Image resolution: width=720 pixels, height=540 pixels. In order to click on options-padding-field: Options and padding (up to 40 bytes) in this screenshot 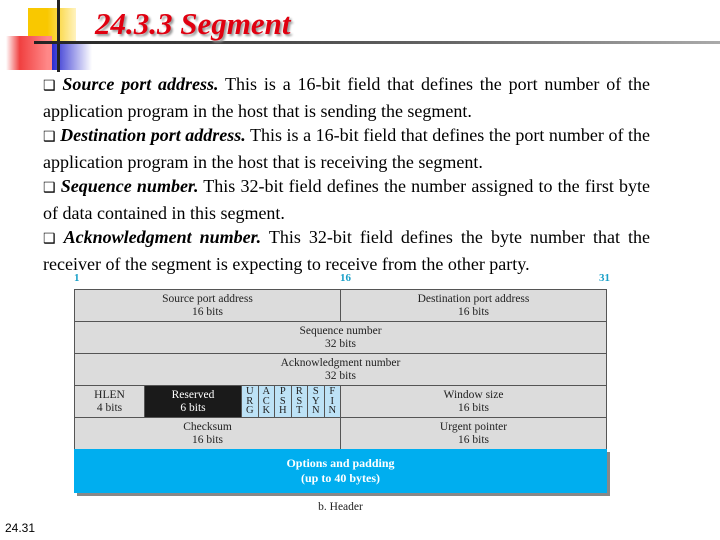, I will do `click(340, 471)`.